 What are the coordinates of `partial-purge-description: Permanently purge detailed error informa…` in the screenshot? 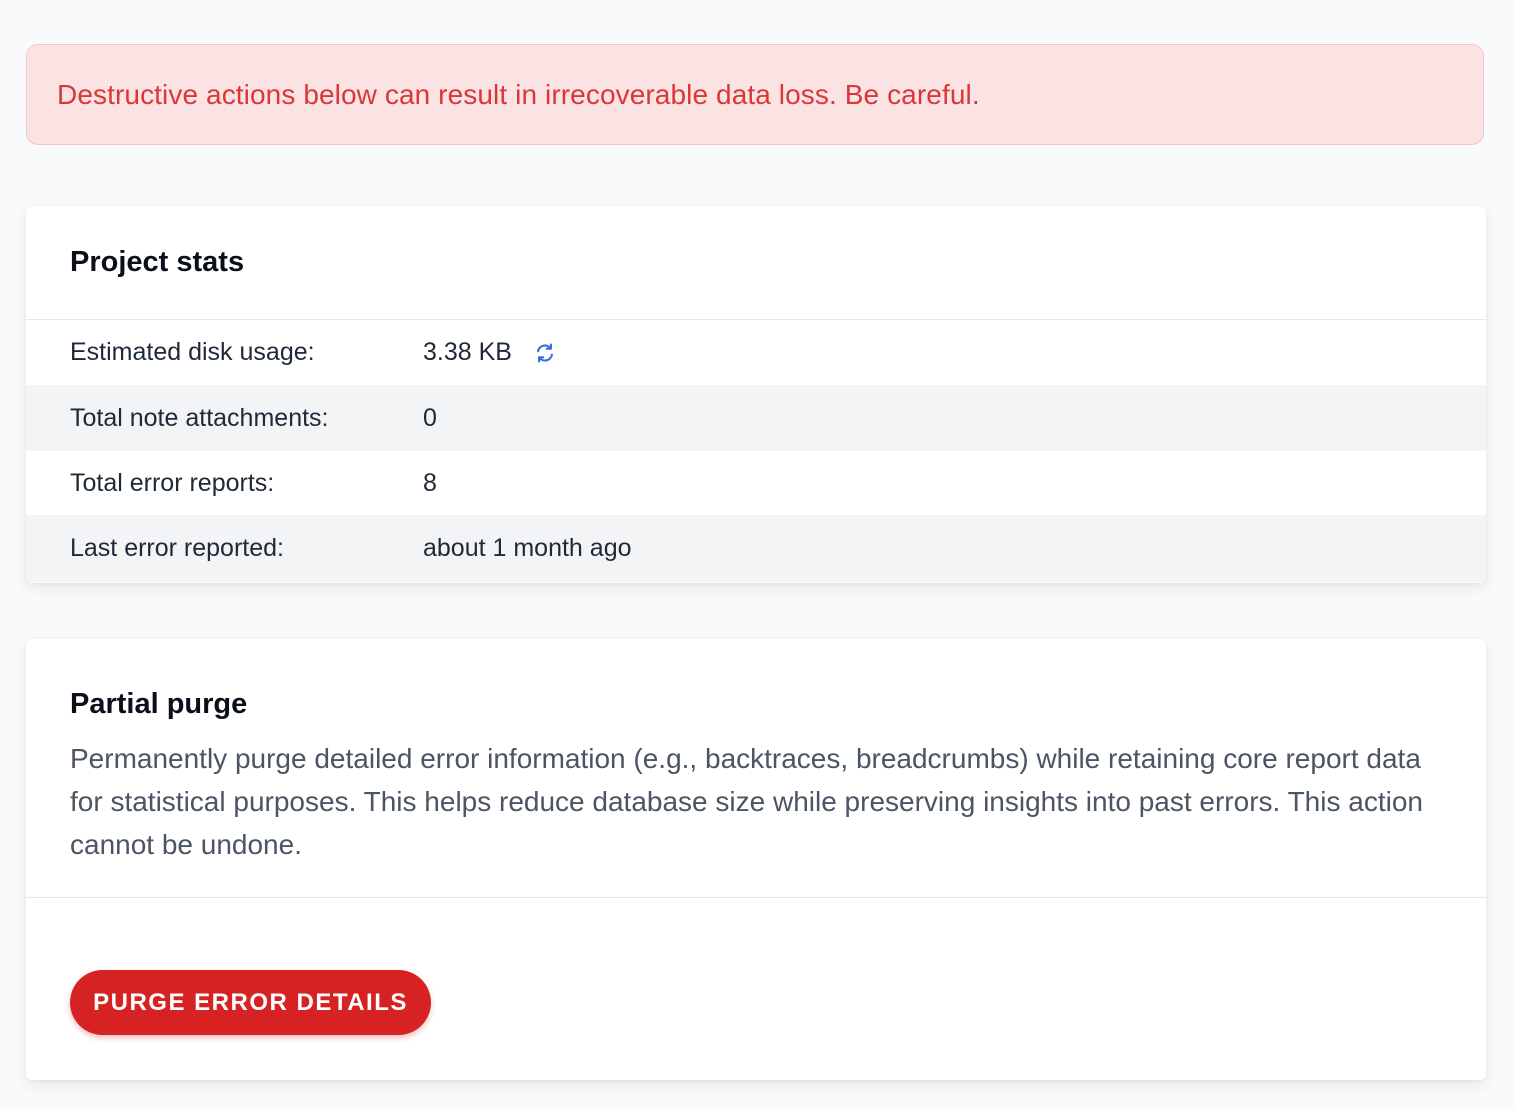 It's located at (746, 801).